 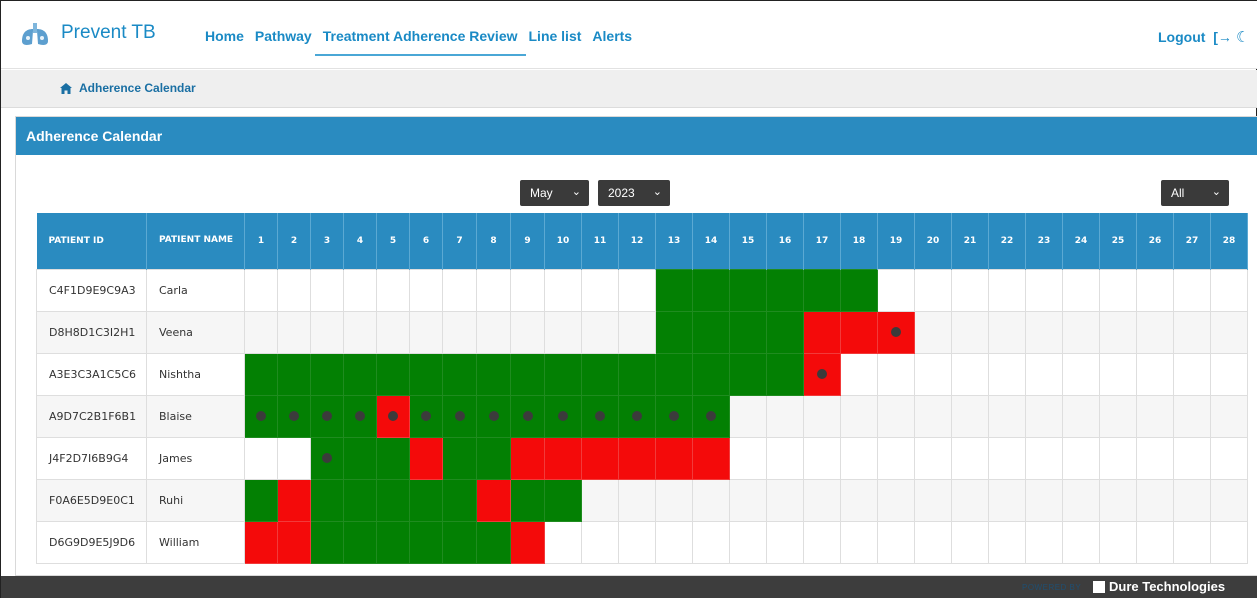 What do you see at coordinates (642, 332) in the screenshot?
I see `table-row: D8H8D1C3I2H1 Veena` at bounding box center [642, 332].